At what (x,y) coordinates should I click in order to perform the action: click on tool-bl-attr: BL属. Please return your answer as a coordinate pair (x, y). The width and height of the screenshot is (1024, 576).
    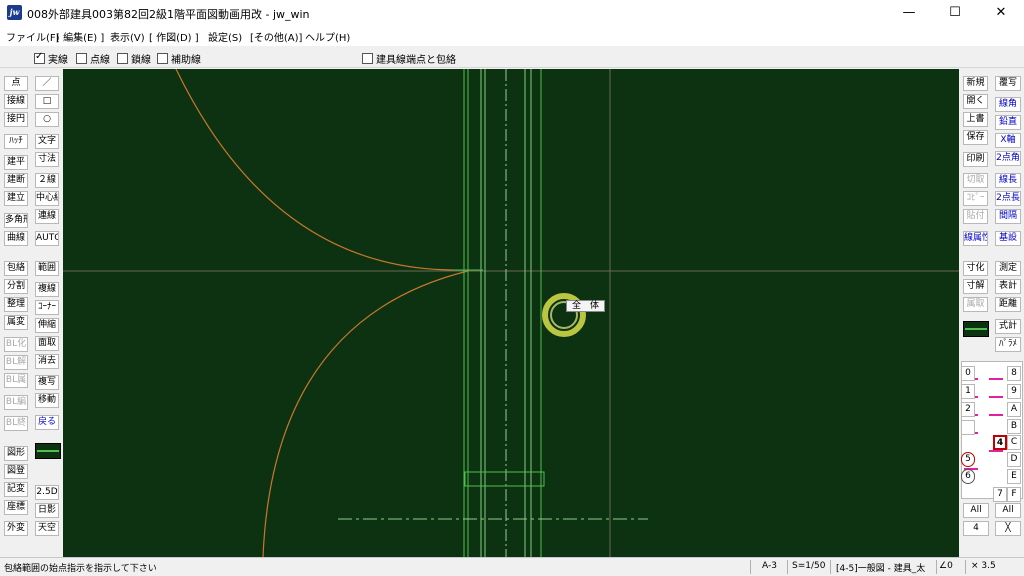
    Looking at the image, I should click on (16, 380).